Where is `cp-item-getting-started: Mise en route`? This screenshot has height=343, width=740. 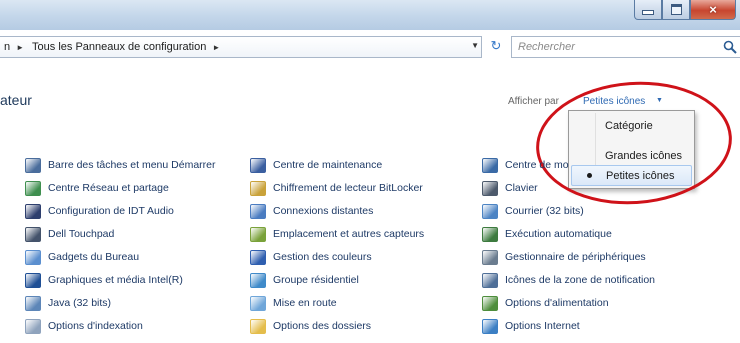 cp-item-getting-started: Mise en route is located at coordinates (293, 303).